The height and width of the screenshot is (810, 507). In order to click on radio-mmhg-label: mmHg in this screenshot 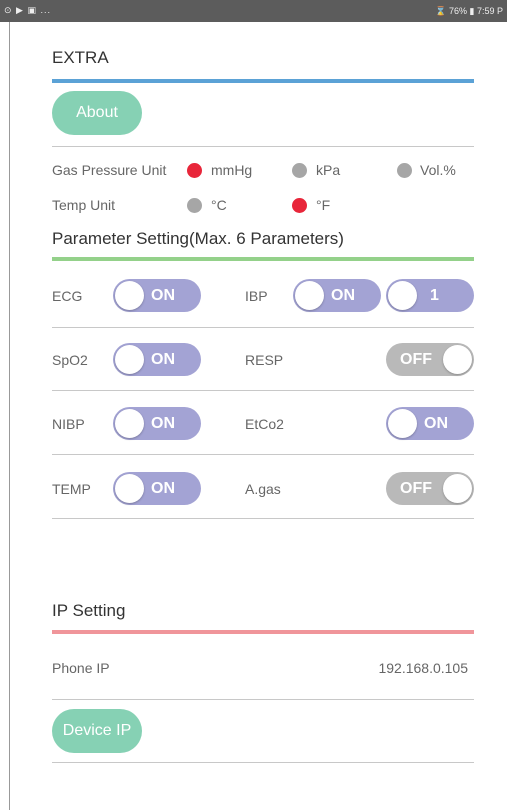, I will do `click(232, 170)`.